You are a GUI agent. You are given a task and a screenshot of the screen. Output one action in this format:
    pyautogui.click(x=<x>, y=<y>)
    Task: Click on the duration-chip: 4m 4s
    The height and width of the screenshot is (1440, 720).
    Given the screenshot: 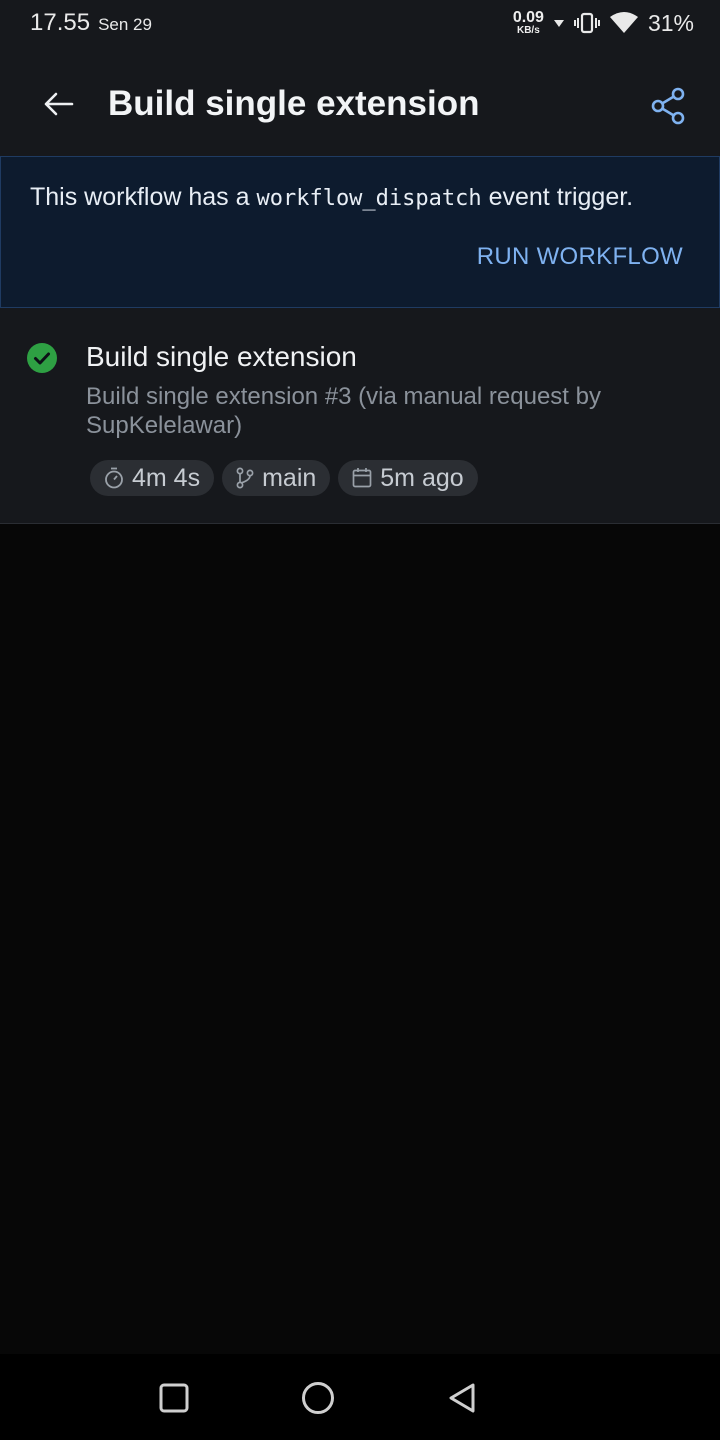 What is the action you would take?
    pyautogui.click(x=152, y=478)
    